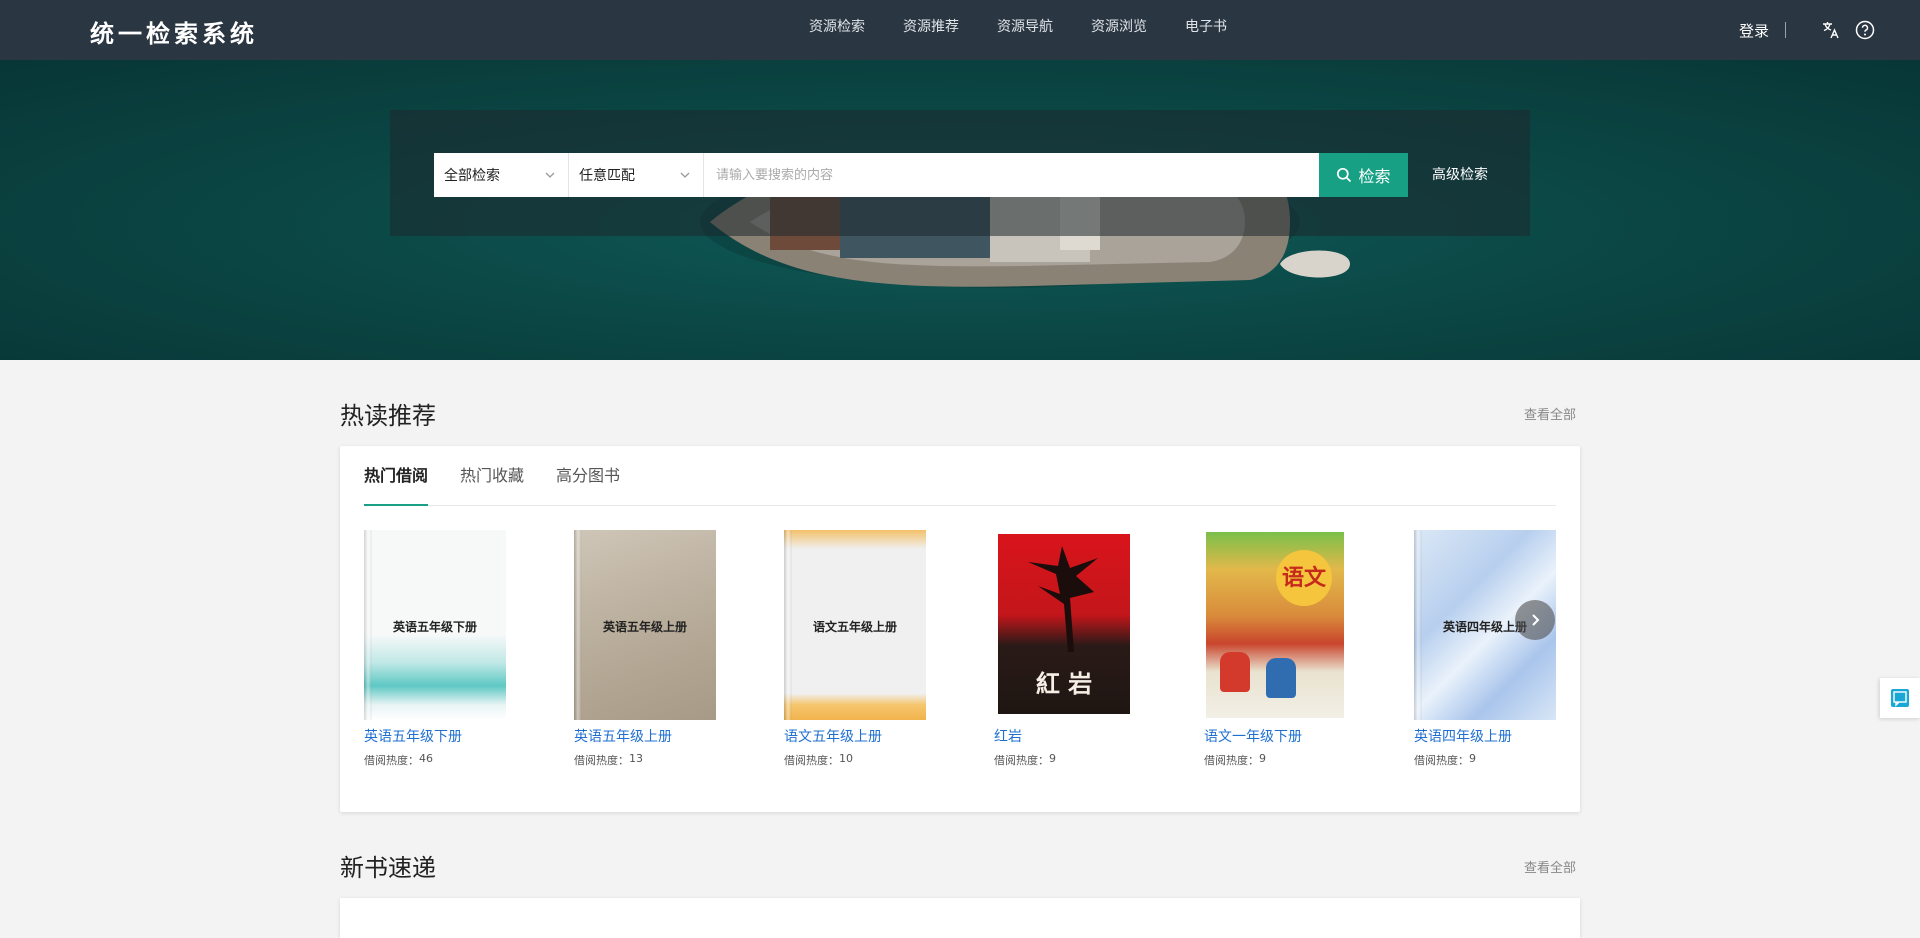 Image resolution: width=1920 pixels, height=938 pixels. I want to click on book-cover: 语文五年级上册, so click(855, 625).